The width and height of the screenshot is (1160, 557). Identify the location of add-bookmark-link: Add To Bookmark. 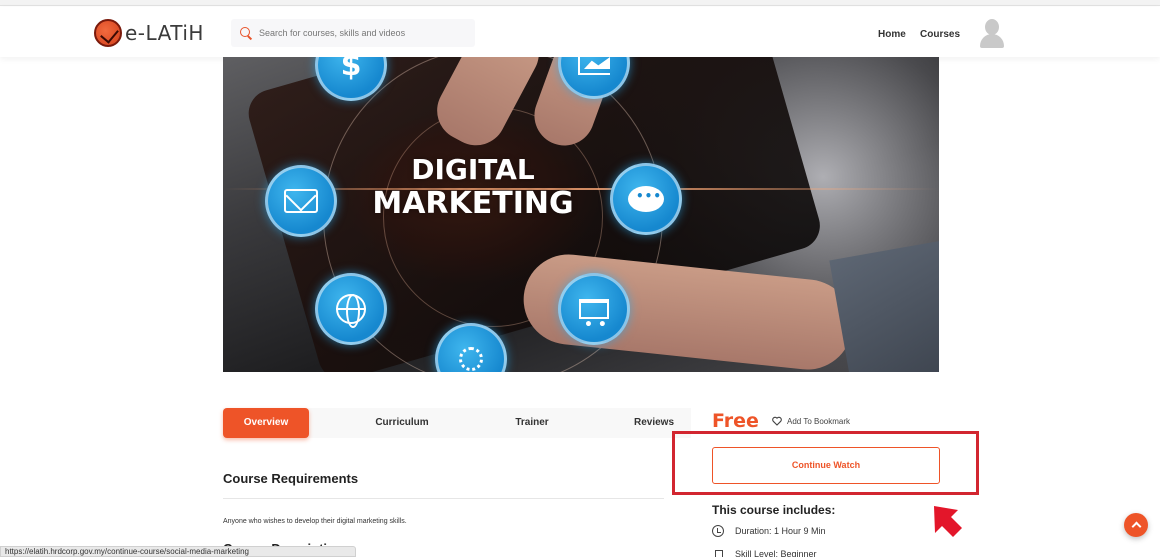
(811, 421).